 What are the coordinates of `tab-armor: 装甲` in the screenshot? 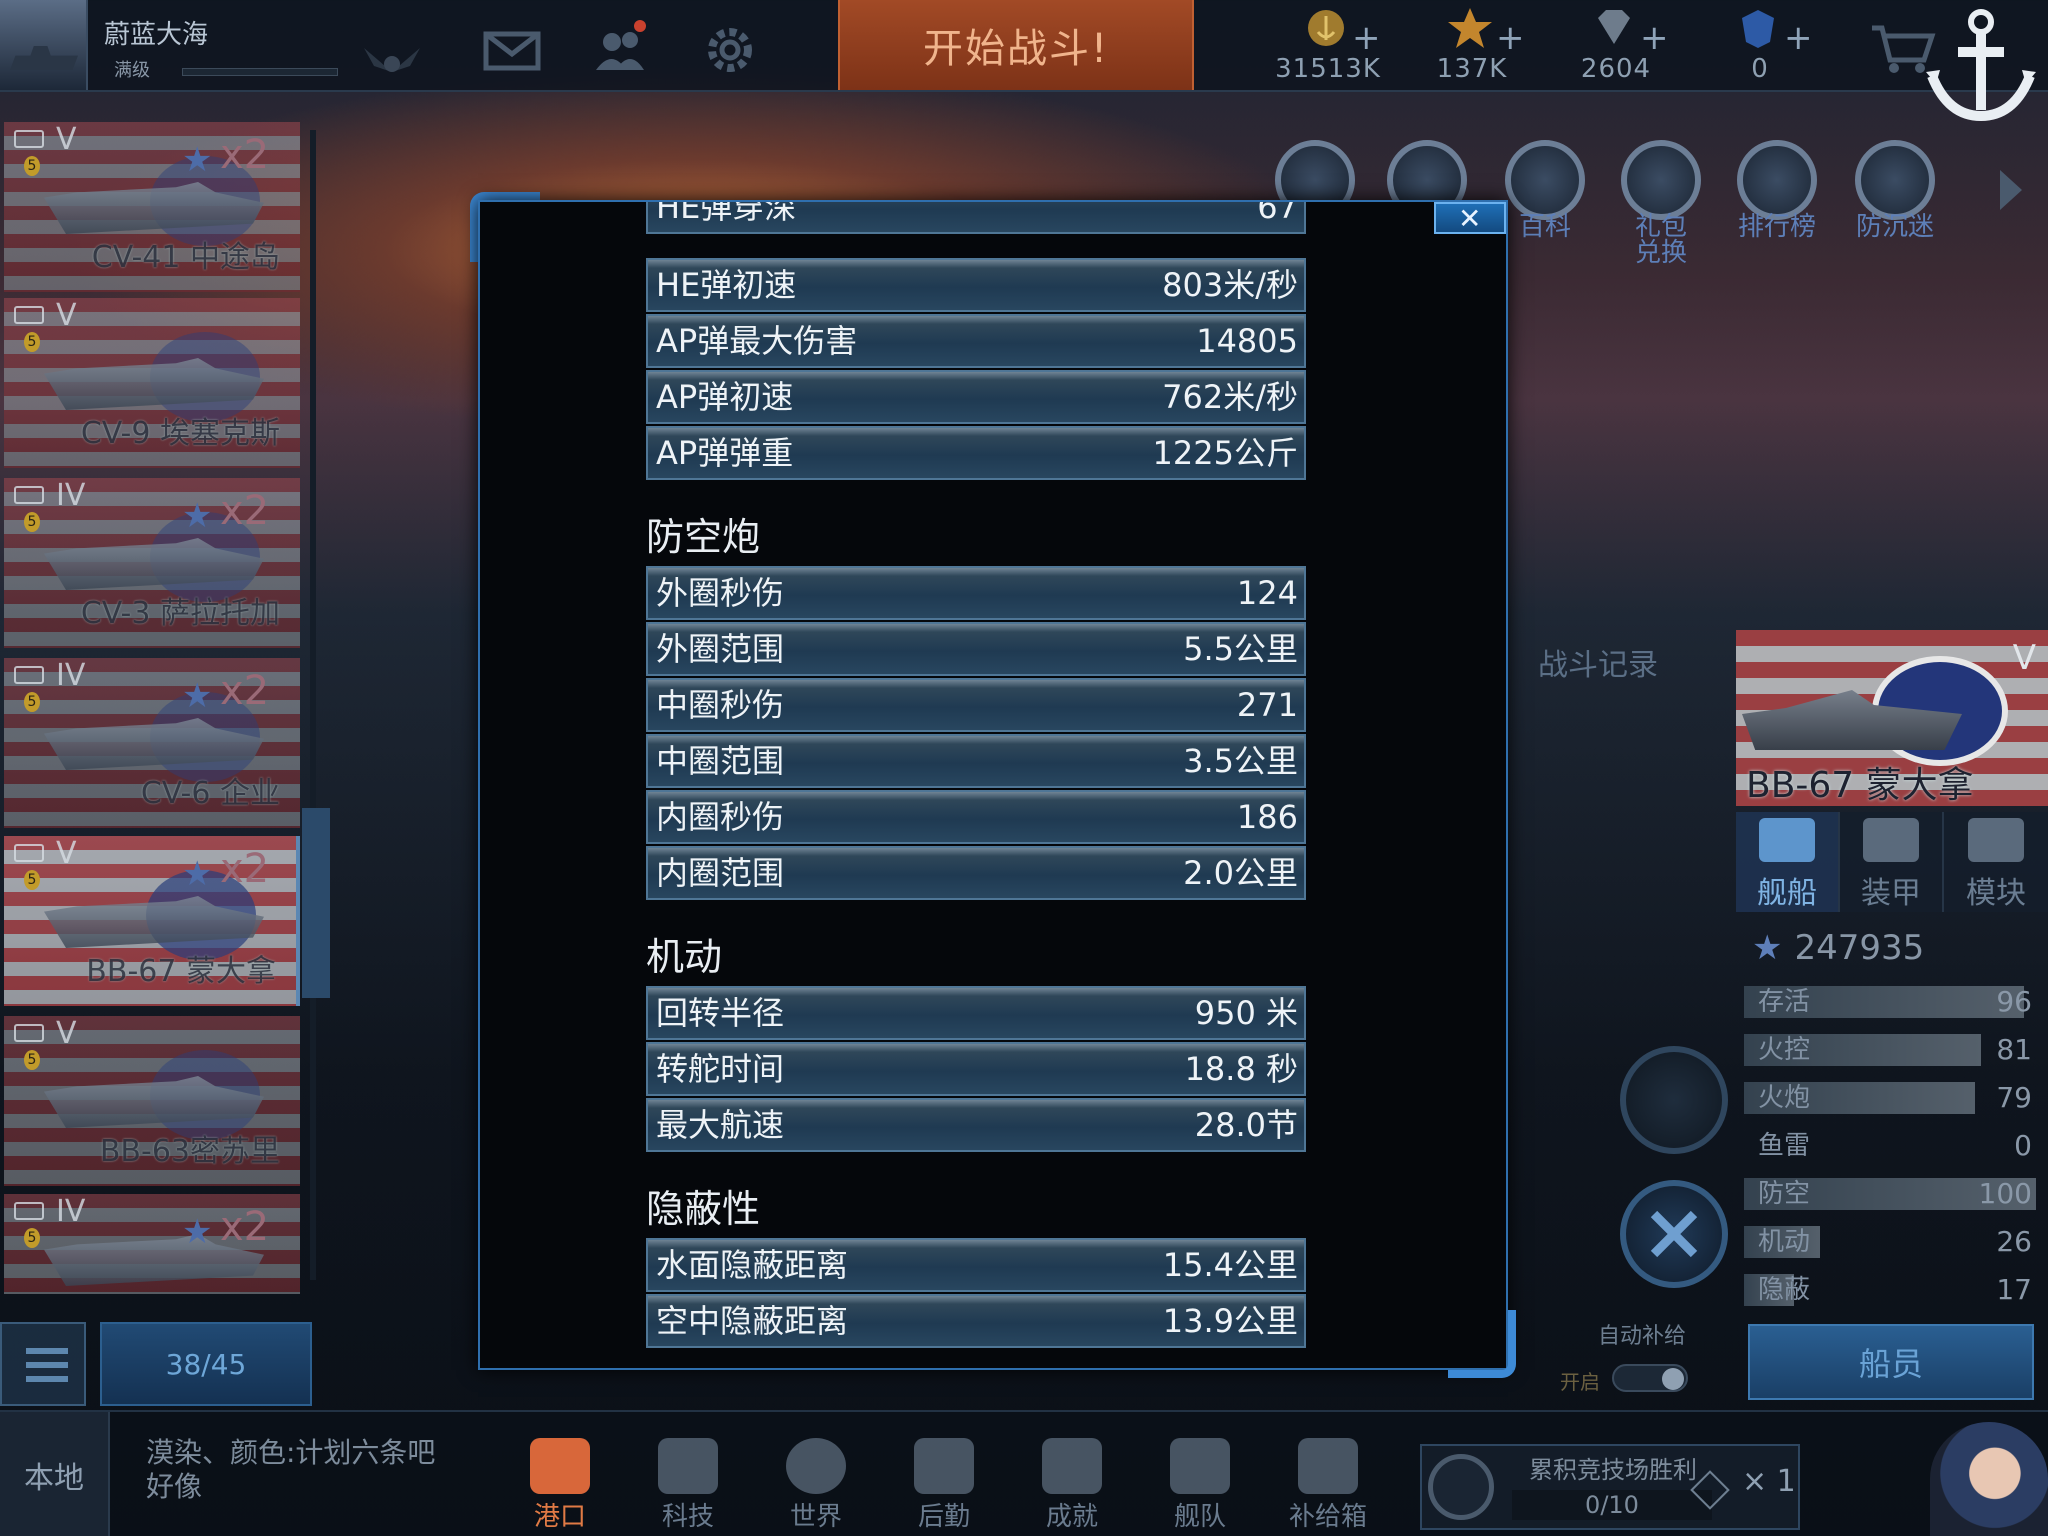 It's located at (1892, 862).